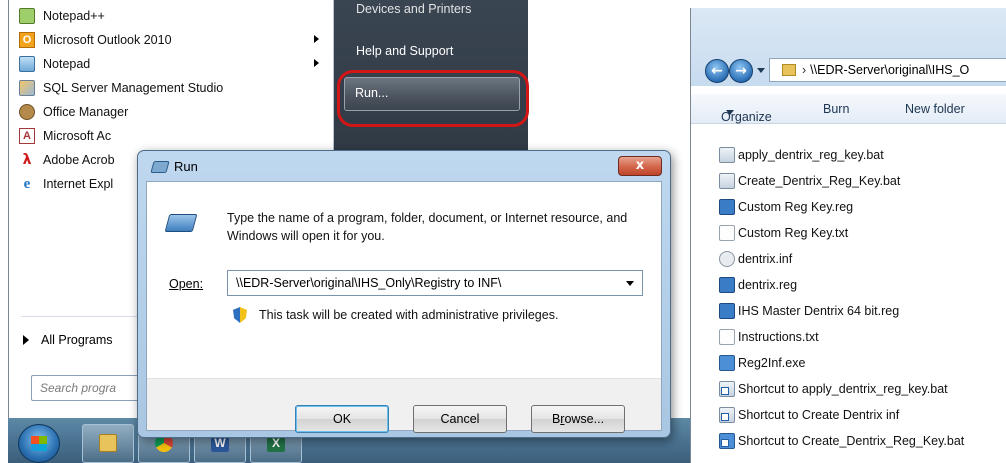 This screenshot has height=463, width=1006. I want to click on open-label: Open:, so click(186, 284).